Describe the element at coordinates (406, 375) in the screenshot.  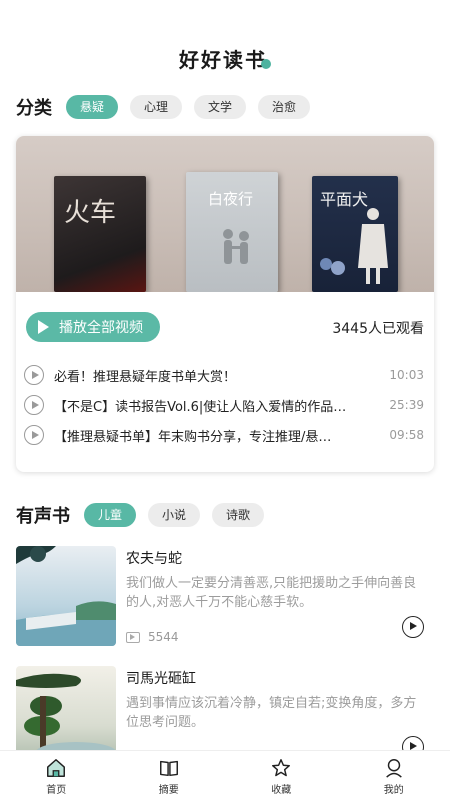
I see `video-duration: 10:03` at that location.